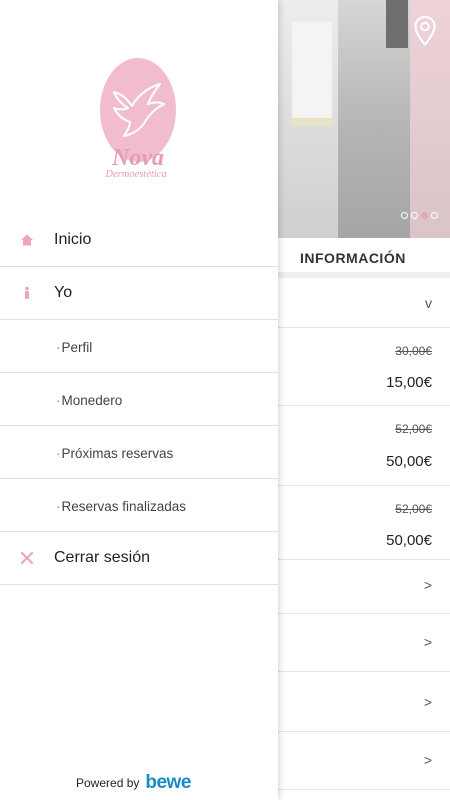 Image resolution: width=450 pixels, height=800 pixels. What do you see at coordinates (139, 293) in the screenshot?
I see `menu-item-yo: Yo` at bounding box center [139, 293].